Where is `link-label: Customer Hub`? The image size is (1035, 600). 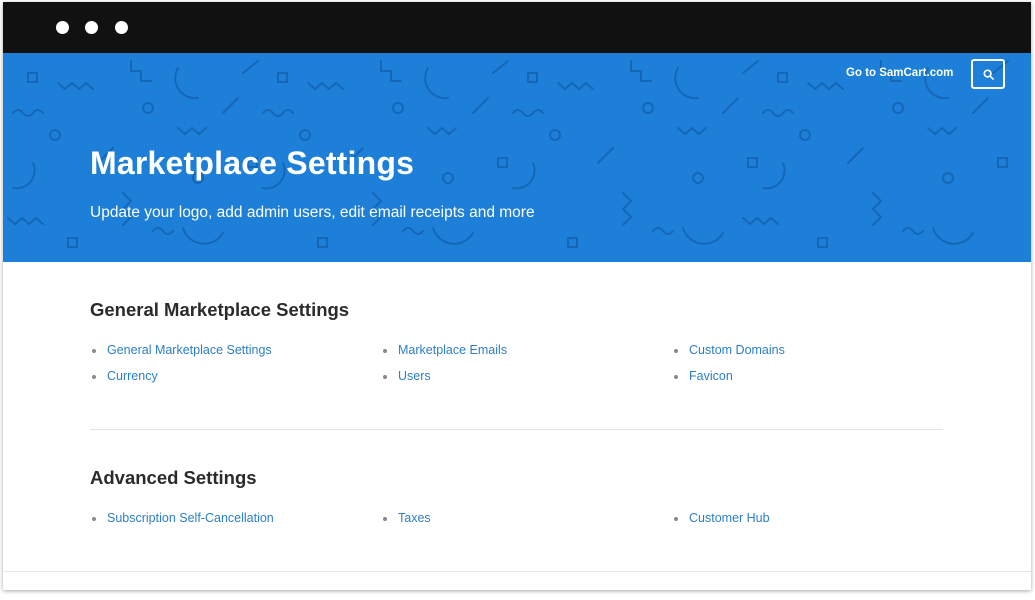
link-label: Customer Hub is located at coordinates (729, 518).